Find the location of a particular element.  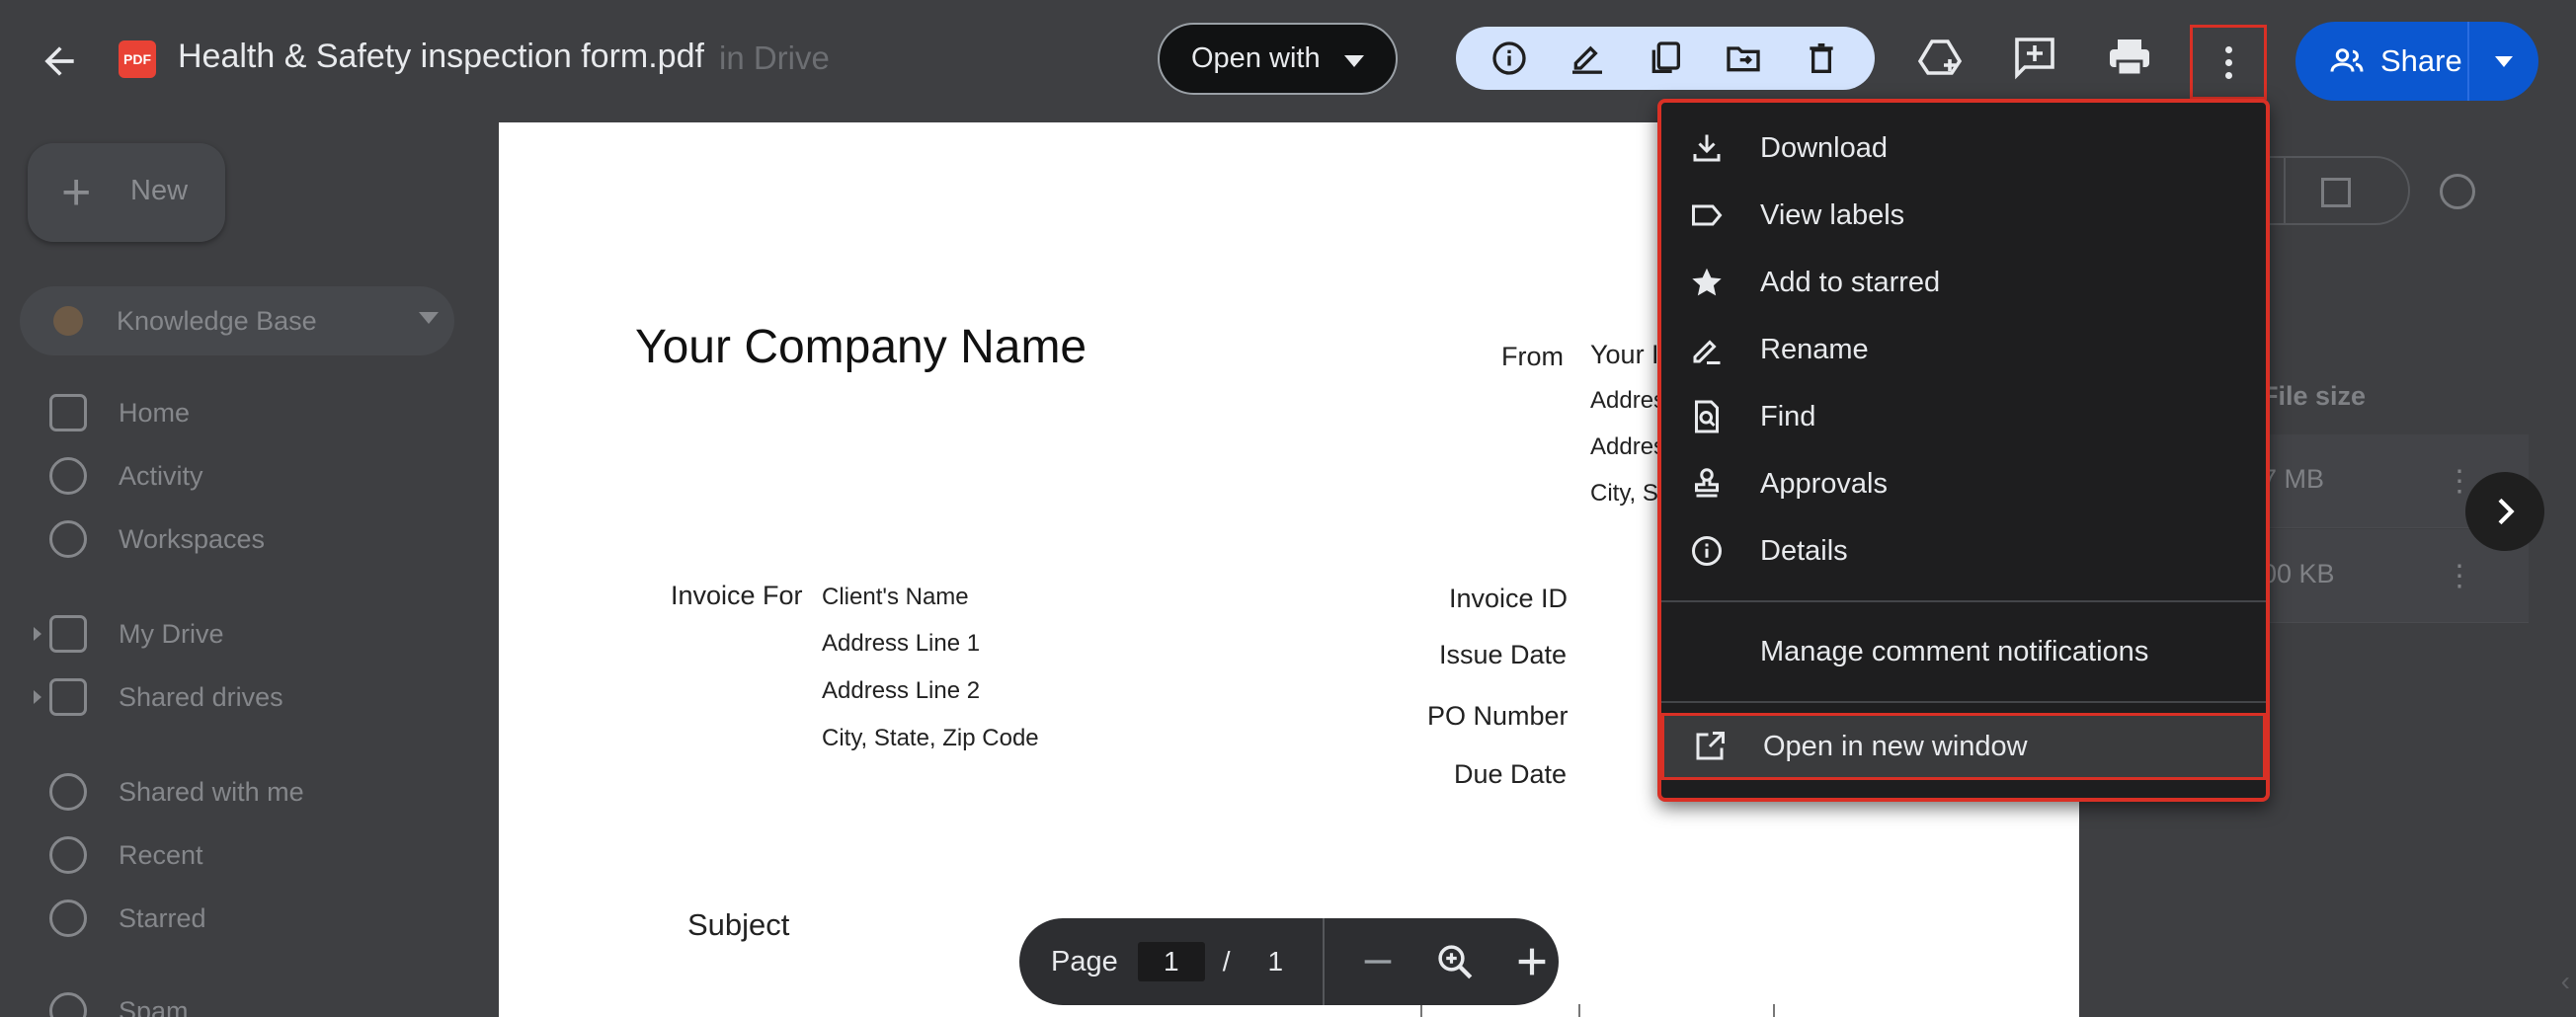

nav-home: Home is located at coordinates (119, 412).